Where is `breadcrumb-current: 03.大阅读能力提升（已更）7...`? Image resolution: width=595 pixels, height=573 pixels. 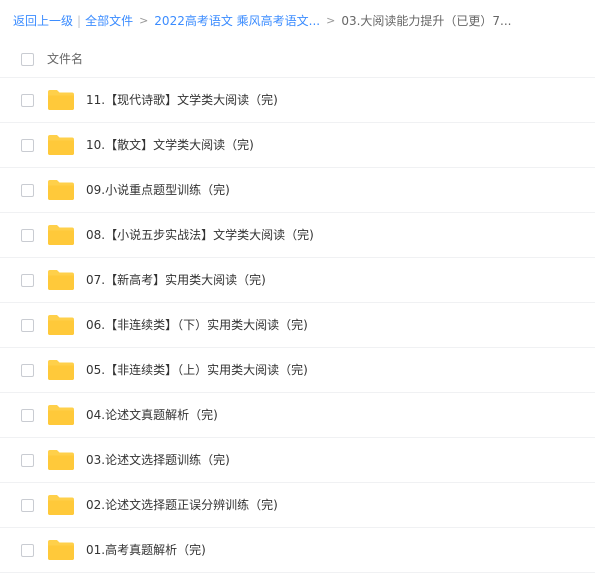 breadcrumb-current: 03.大阅读能力提升（已更）7... is located at coordinates (426, 21).